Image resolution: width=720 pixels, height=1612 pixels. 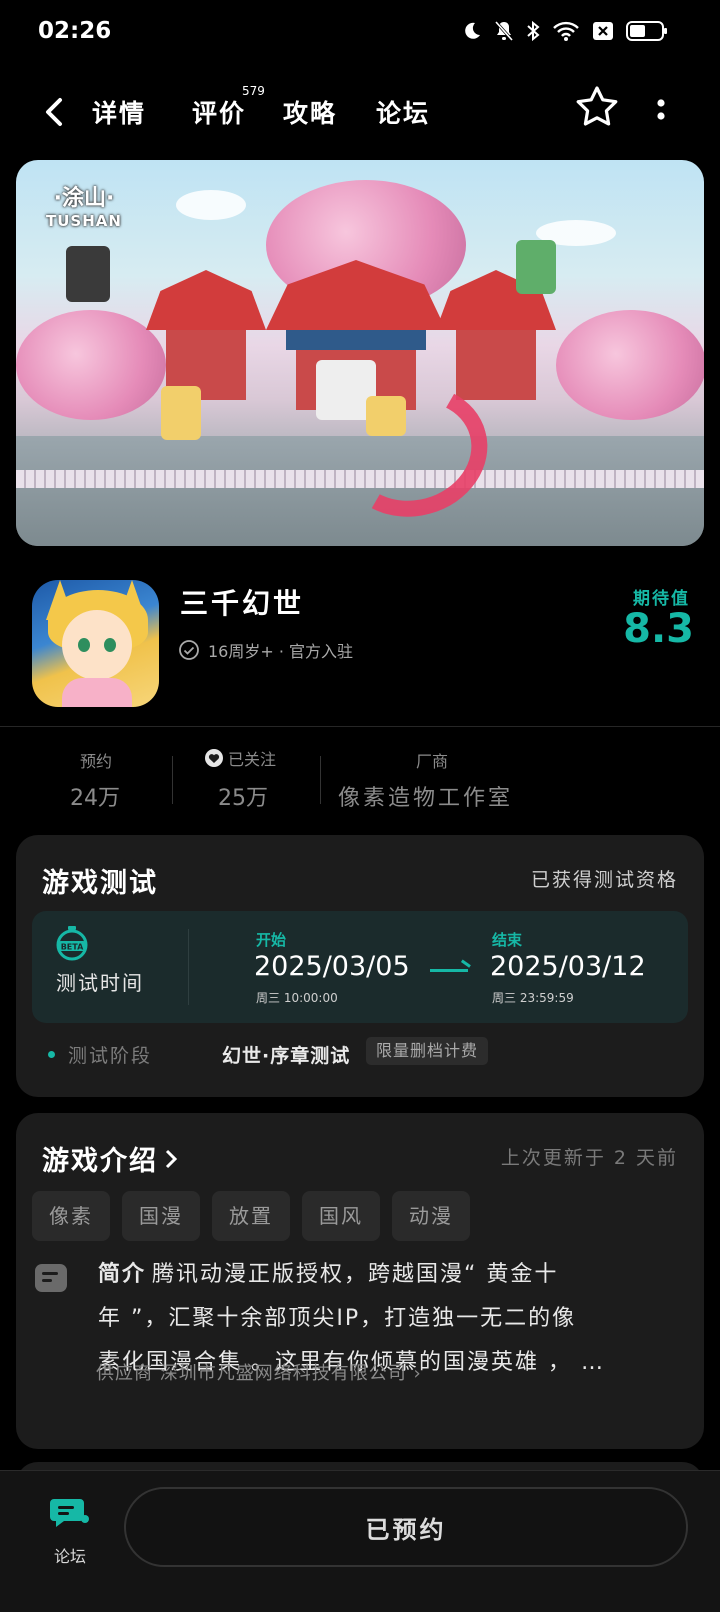 I want to click on svg-text: BETA, so click(x=72, y=947).